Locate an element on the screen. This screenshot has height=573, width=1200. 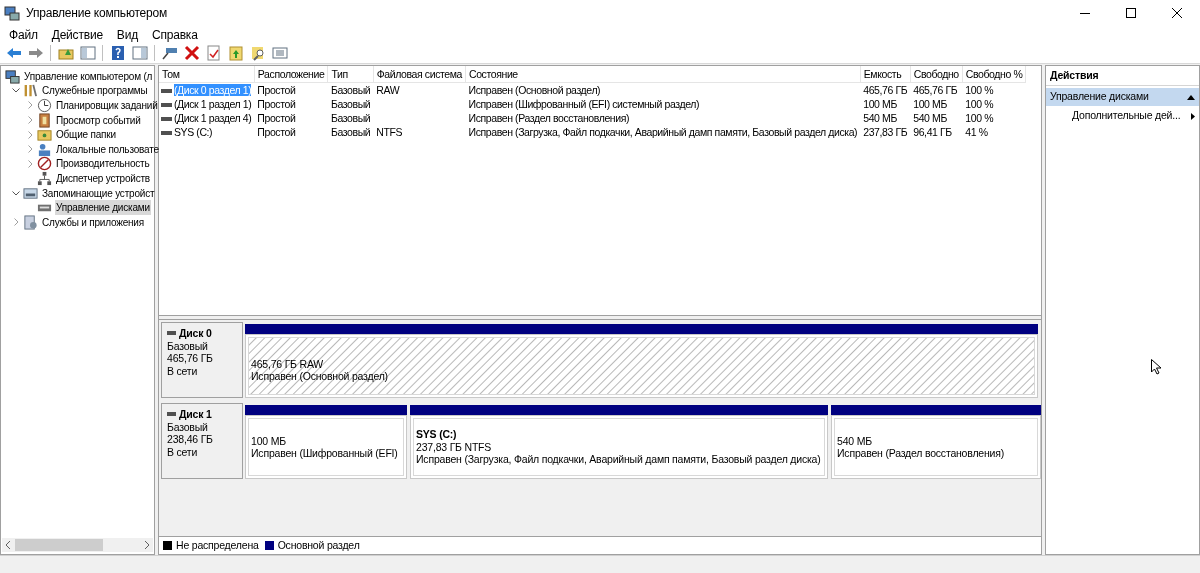
horizontal-scrollbar is located at coordinates (77, 545).